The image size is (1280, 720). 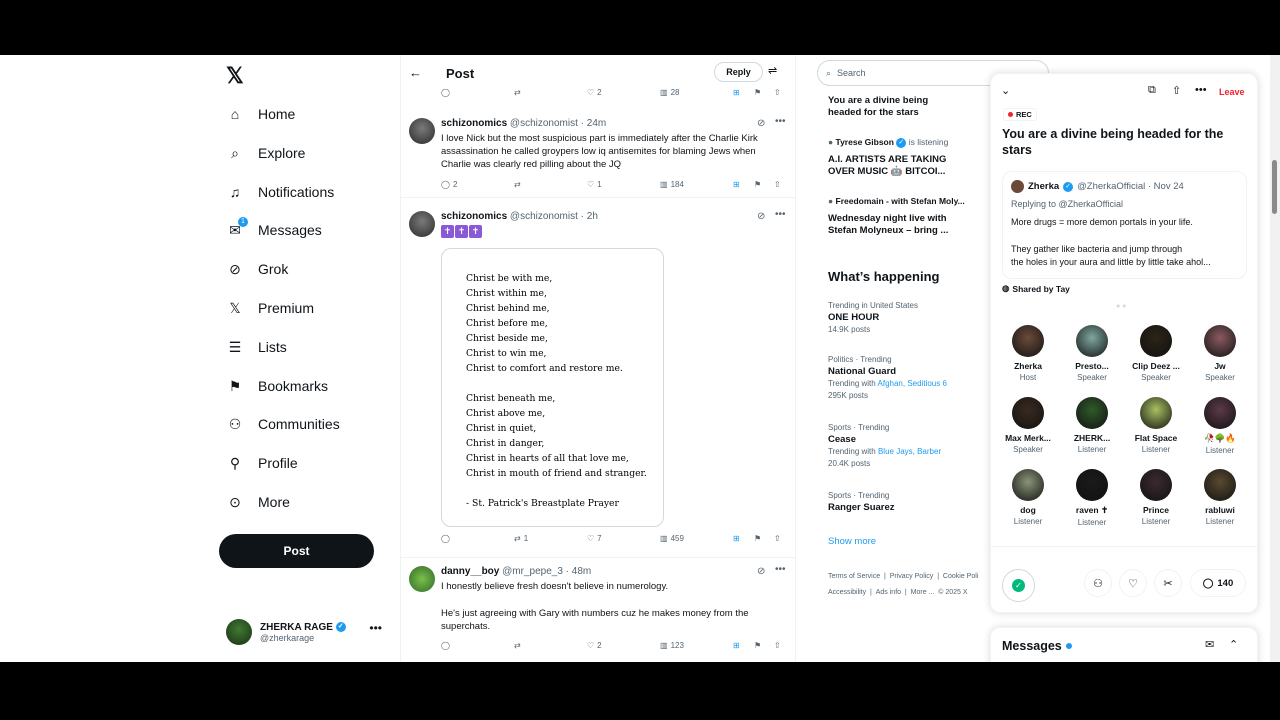 What do you see at coordinates (854, 576) in the screenshot?
I see `footer-link: Terms of Service` at bounding box center [854, 576].